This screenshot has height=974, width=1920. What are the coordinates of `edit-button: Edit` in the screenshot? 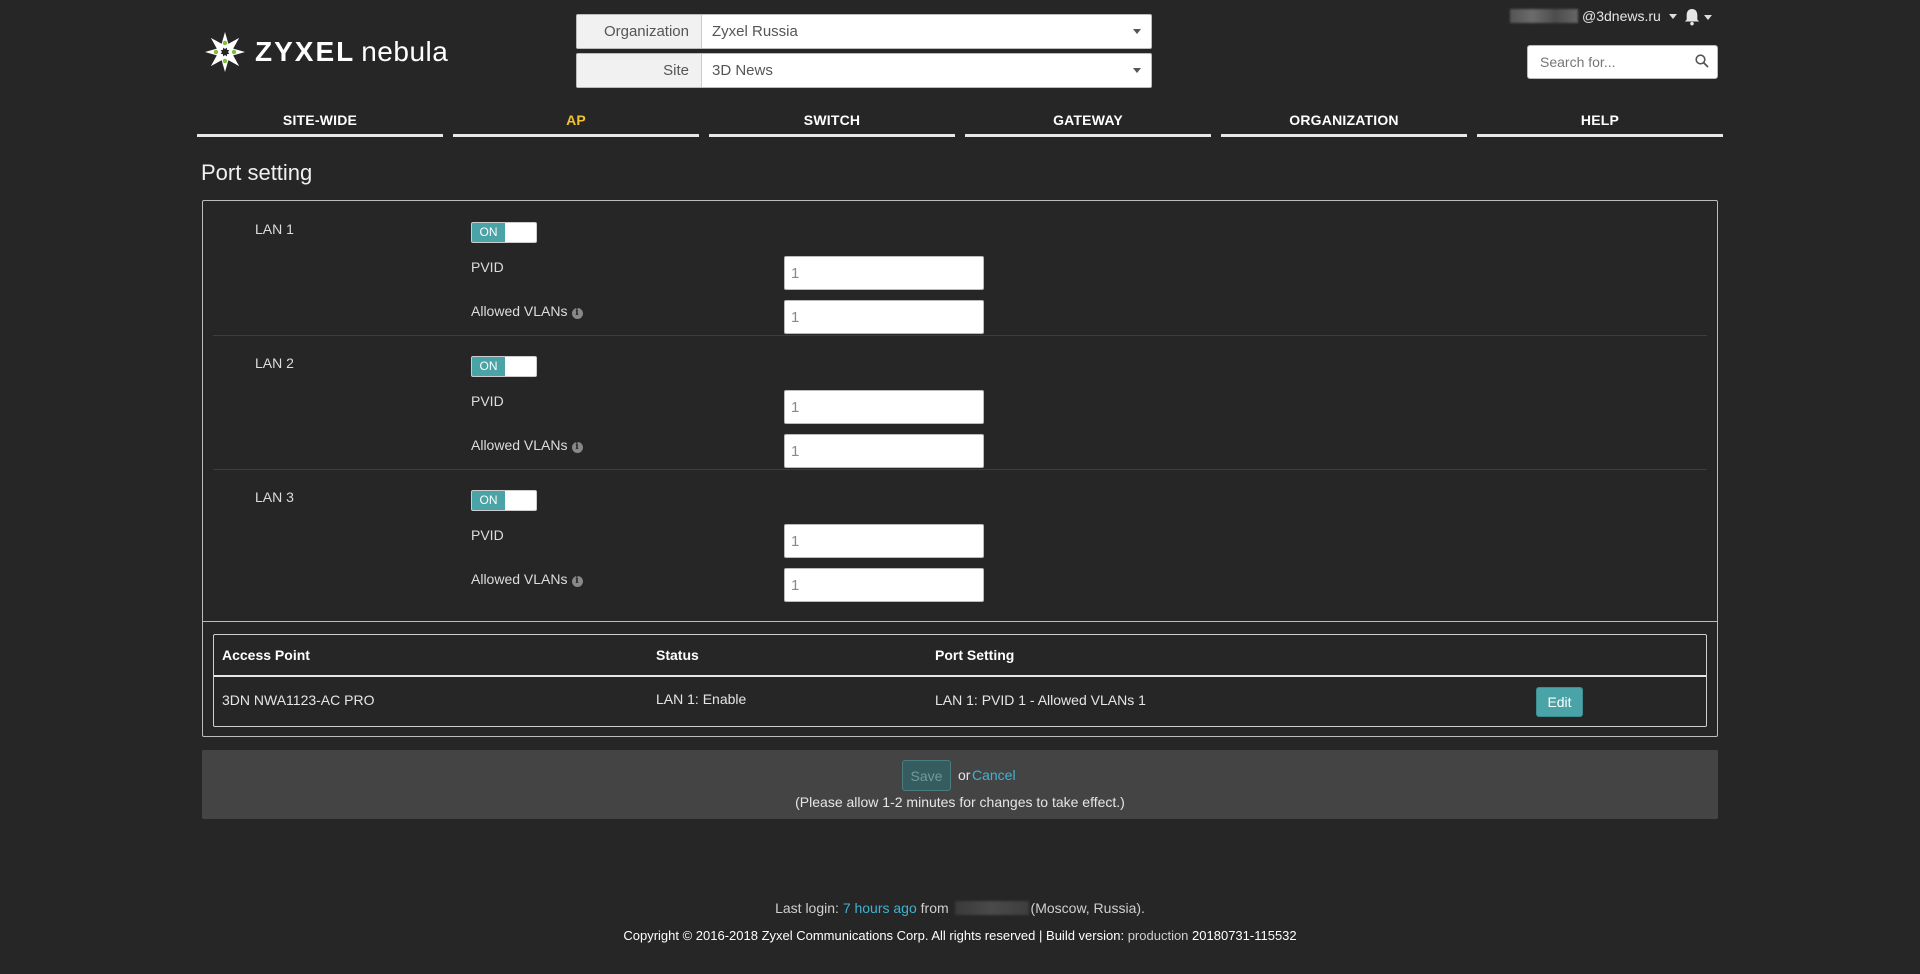 It's located at (1559, 702).